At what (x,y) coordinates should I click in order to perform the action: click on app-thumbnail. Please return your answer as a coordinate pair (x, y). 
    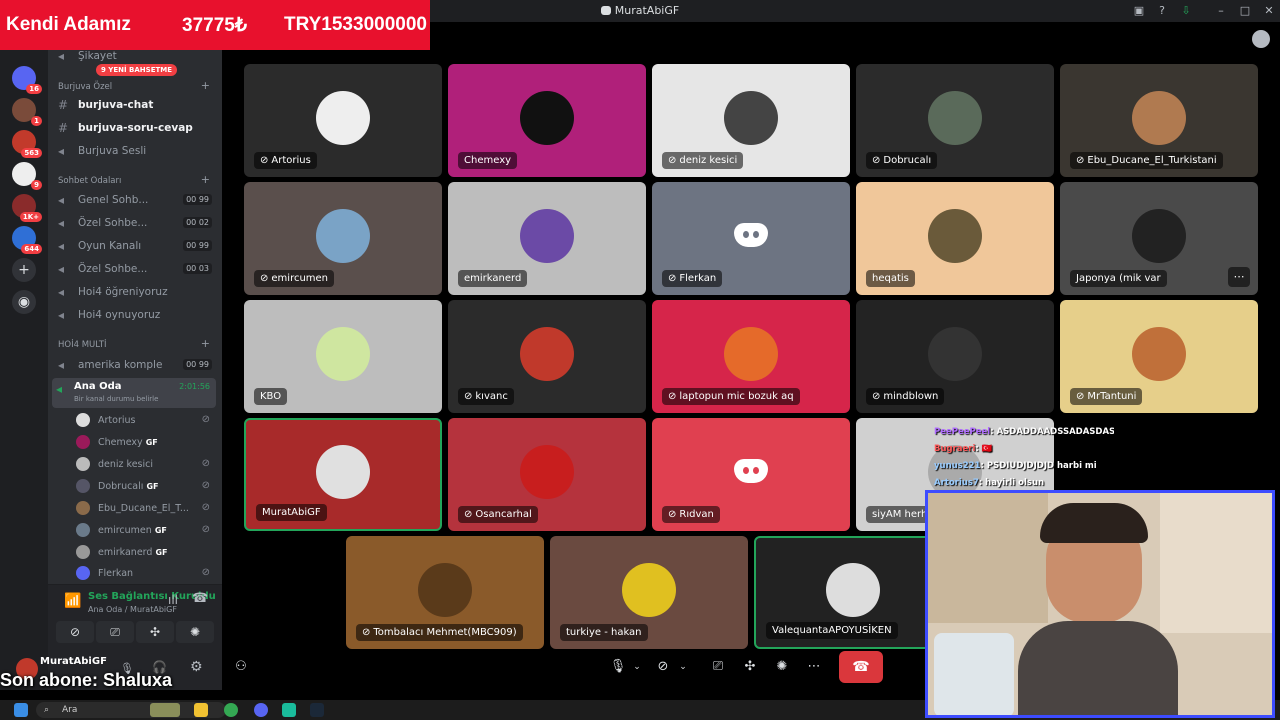
    Looking at the image, I should click on (165, 710).